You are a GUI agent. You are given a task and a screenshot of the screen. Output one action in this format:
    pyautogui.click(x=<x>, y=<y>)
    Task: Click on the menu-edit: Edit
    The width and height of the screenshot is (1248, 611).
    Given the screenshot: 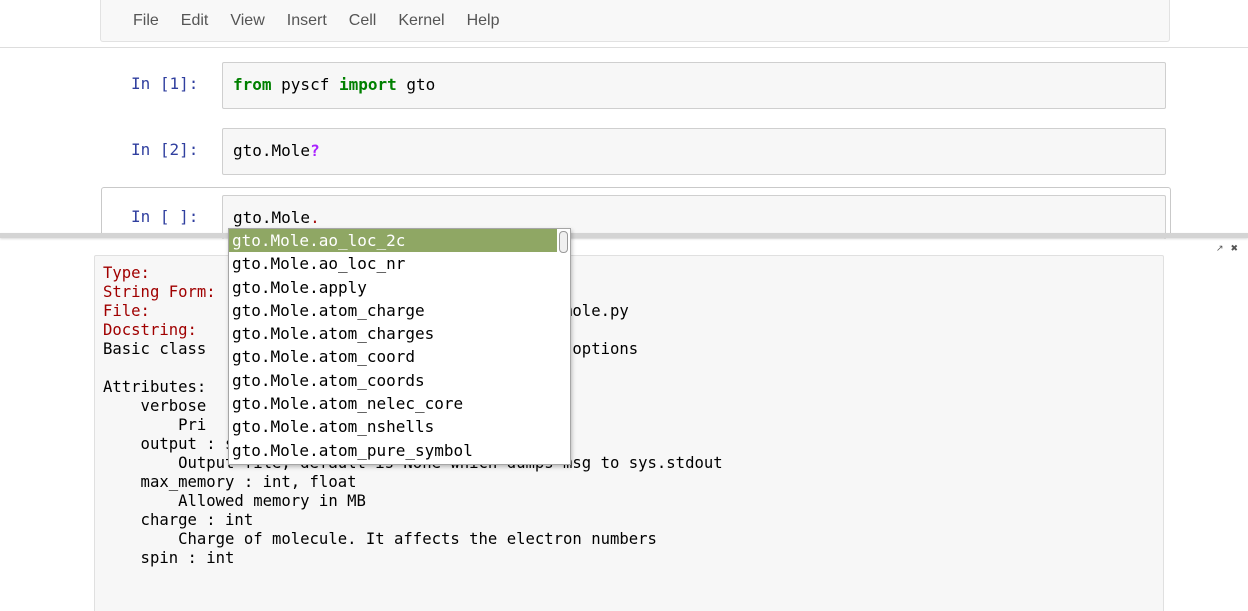 What is the action you would take?
    pyautogui.click(x=195, y=21)
    